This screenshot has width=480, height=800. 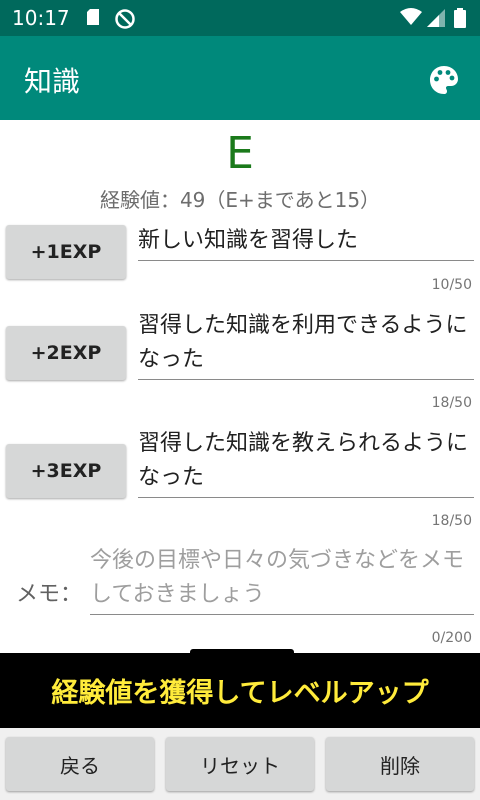 I want to click on reset-button: リセット, so click(x=240, y=764).